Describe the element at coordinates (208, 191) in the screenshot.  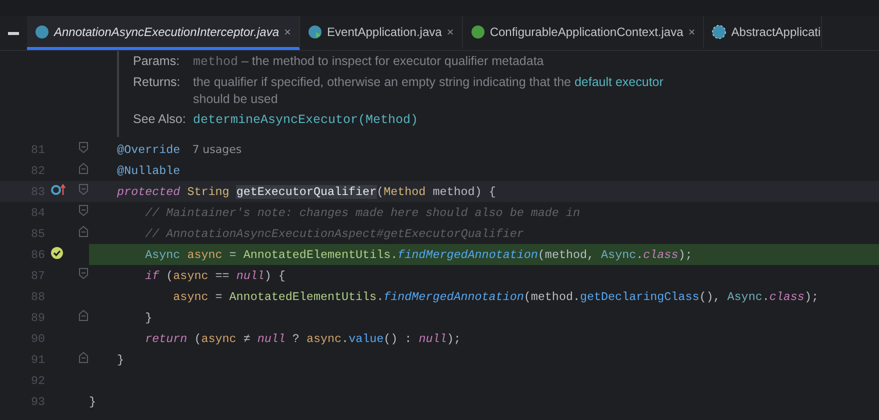
I see `type-name: String` at that location.